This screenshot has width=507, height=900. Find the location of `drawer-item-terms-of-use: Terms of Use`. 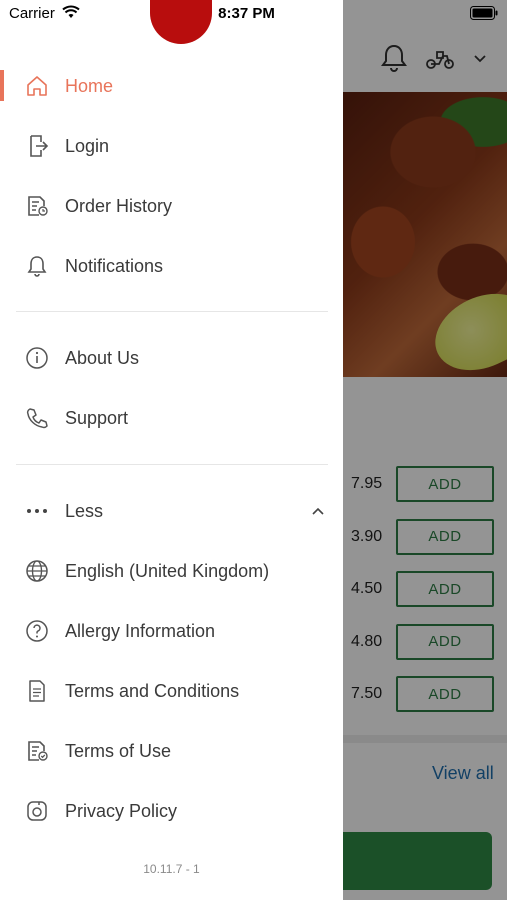

drawer-item-terms-of-use: Terms of Use is located at coordinates (171, 751).